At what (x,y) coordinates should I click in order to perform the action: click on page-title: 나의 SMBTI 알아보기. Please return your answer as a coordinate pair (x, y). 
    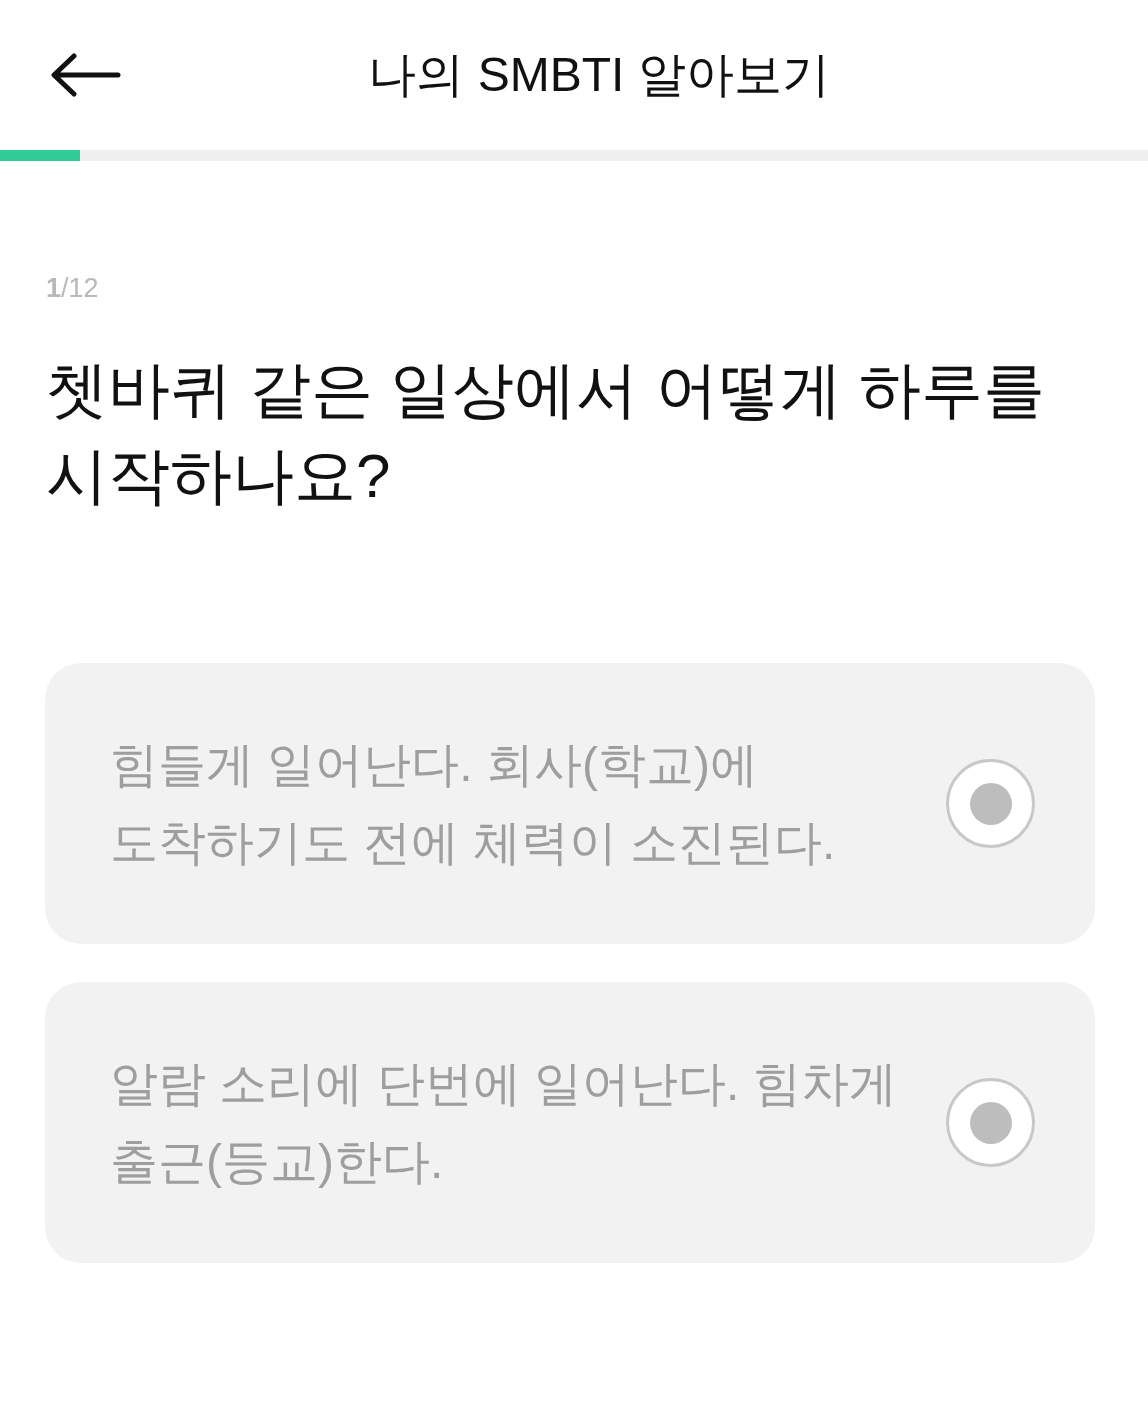
    Looking at the image, I should click on (599, 75).